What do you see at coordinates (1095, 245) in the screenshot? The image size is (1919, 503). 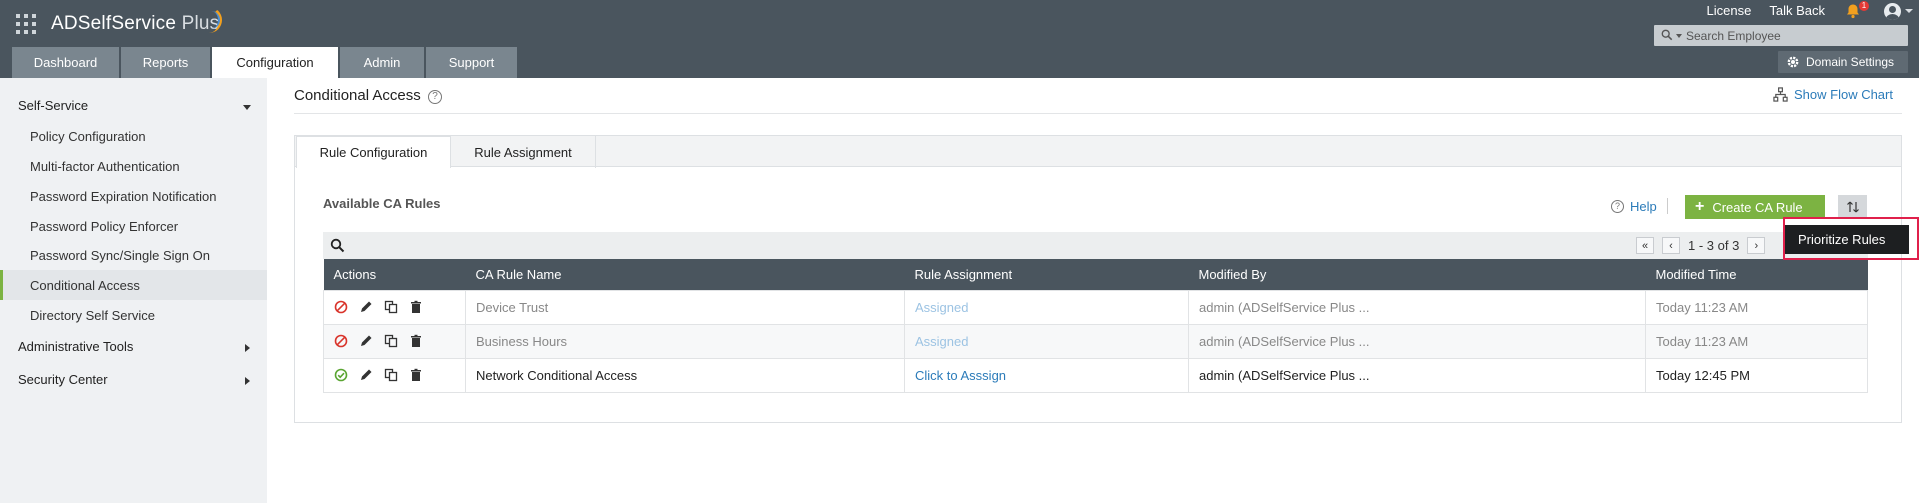 I see `grid-toolbar: « ‹ 1 - 3 of 3 ›` at bounding box center [1095, 245].